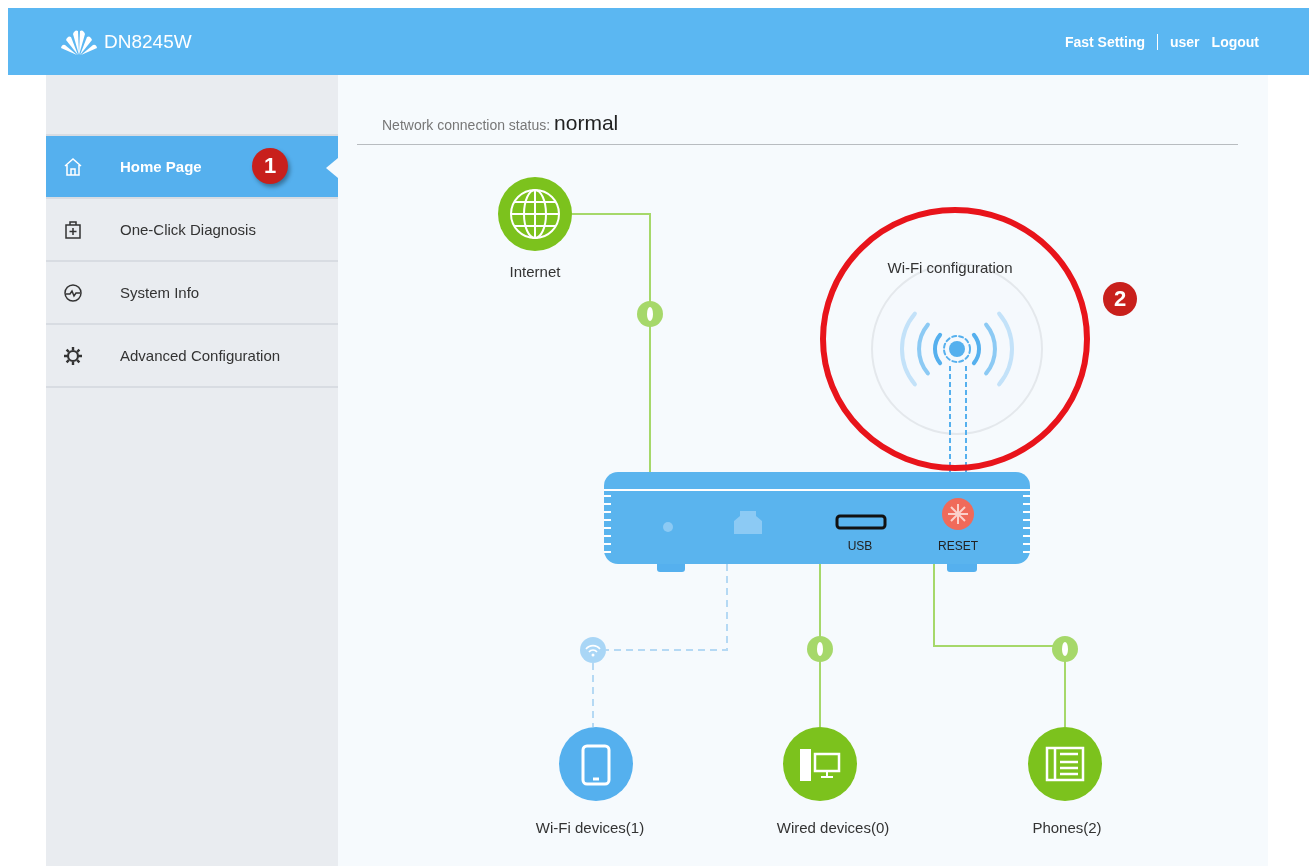 The image size is (1309, 866). Describe the element at coordinates (586, 123) in the screenshot. I see `status-value: normal` at that location.